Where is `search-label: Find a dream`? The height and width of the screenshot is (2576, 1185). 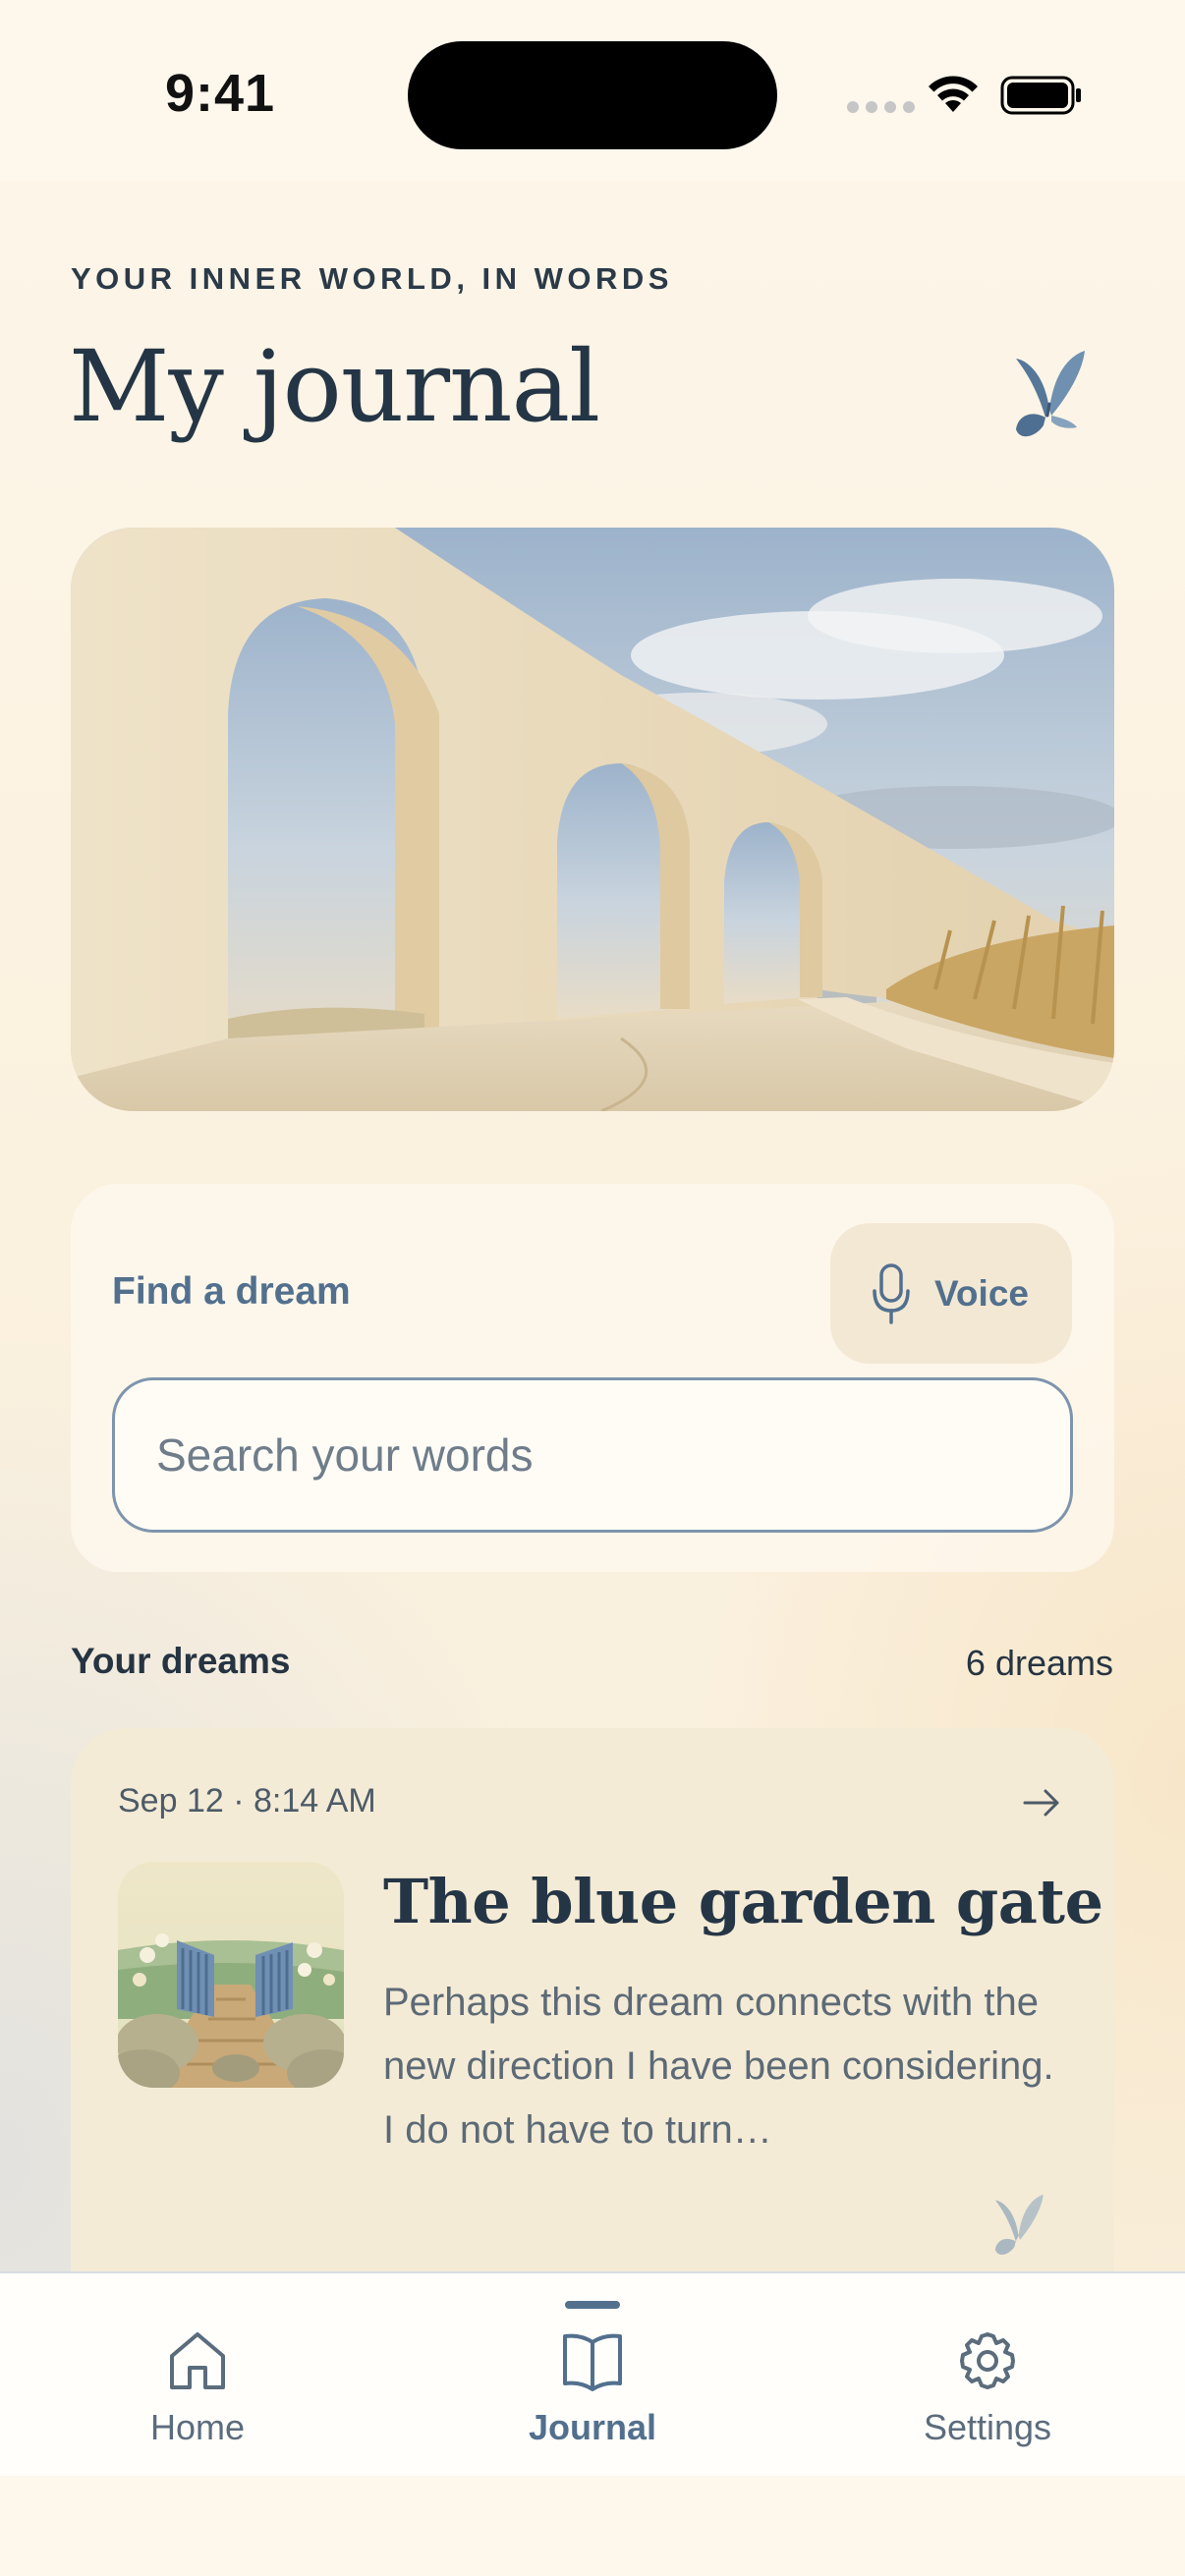
search-label: Find a dream is located at coordinates (232, 1291).